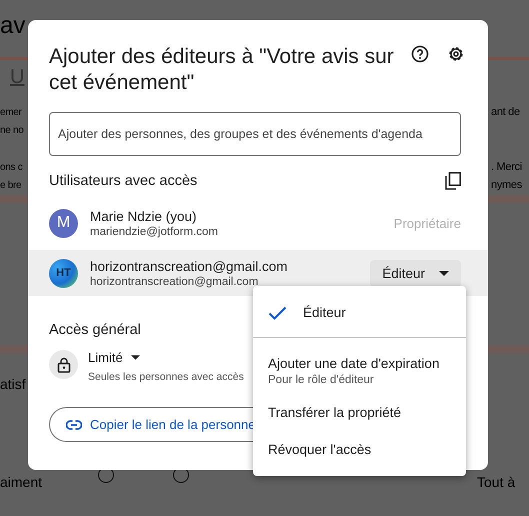  Describe the element at coordinates (505, 112) in the screenshot. I see `page-text: ant de` at that location.